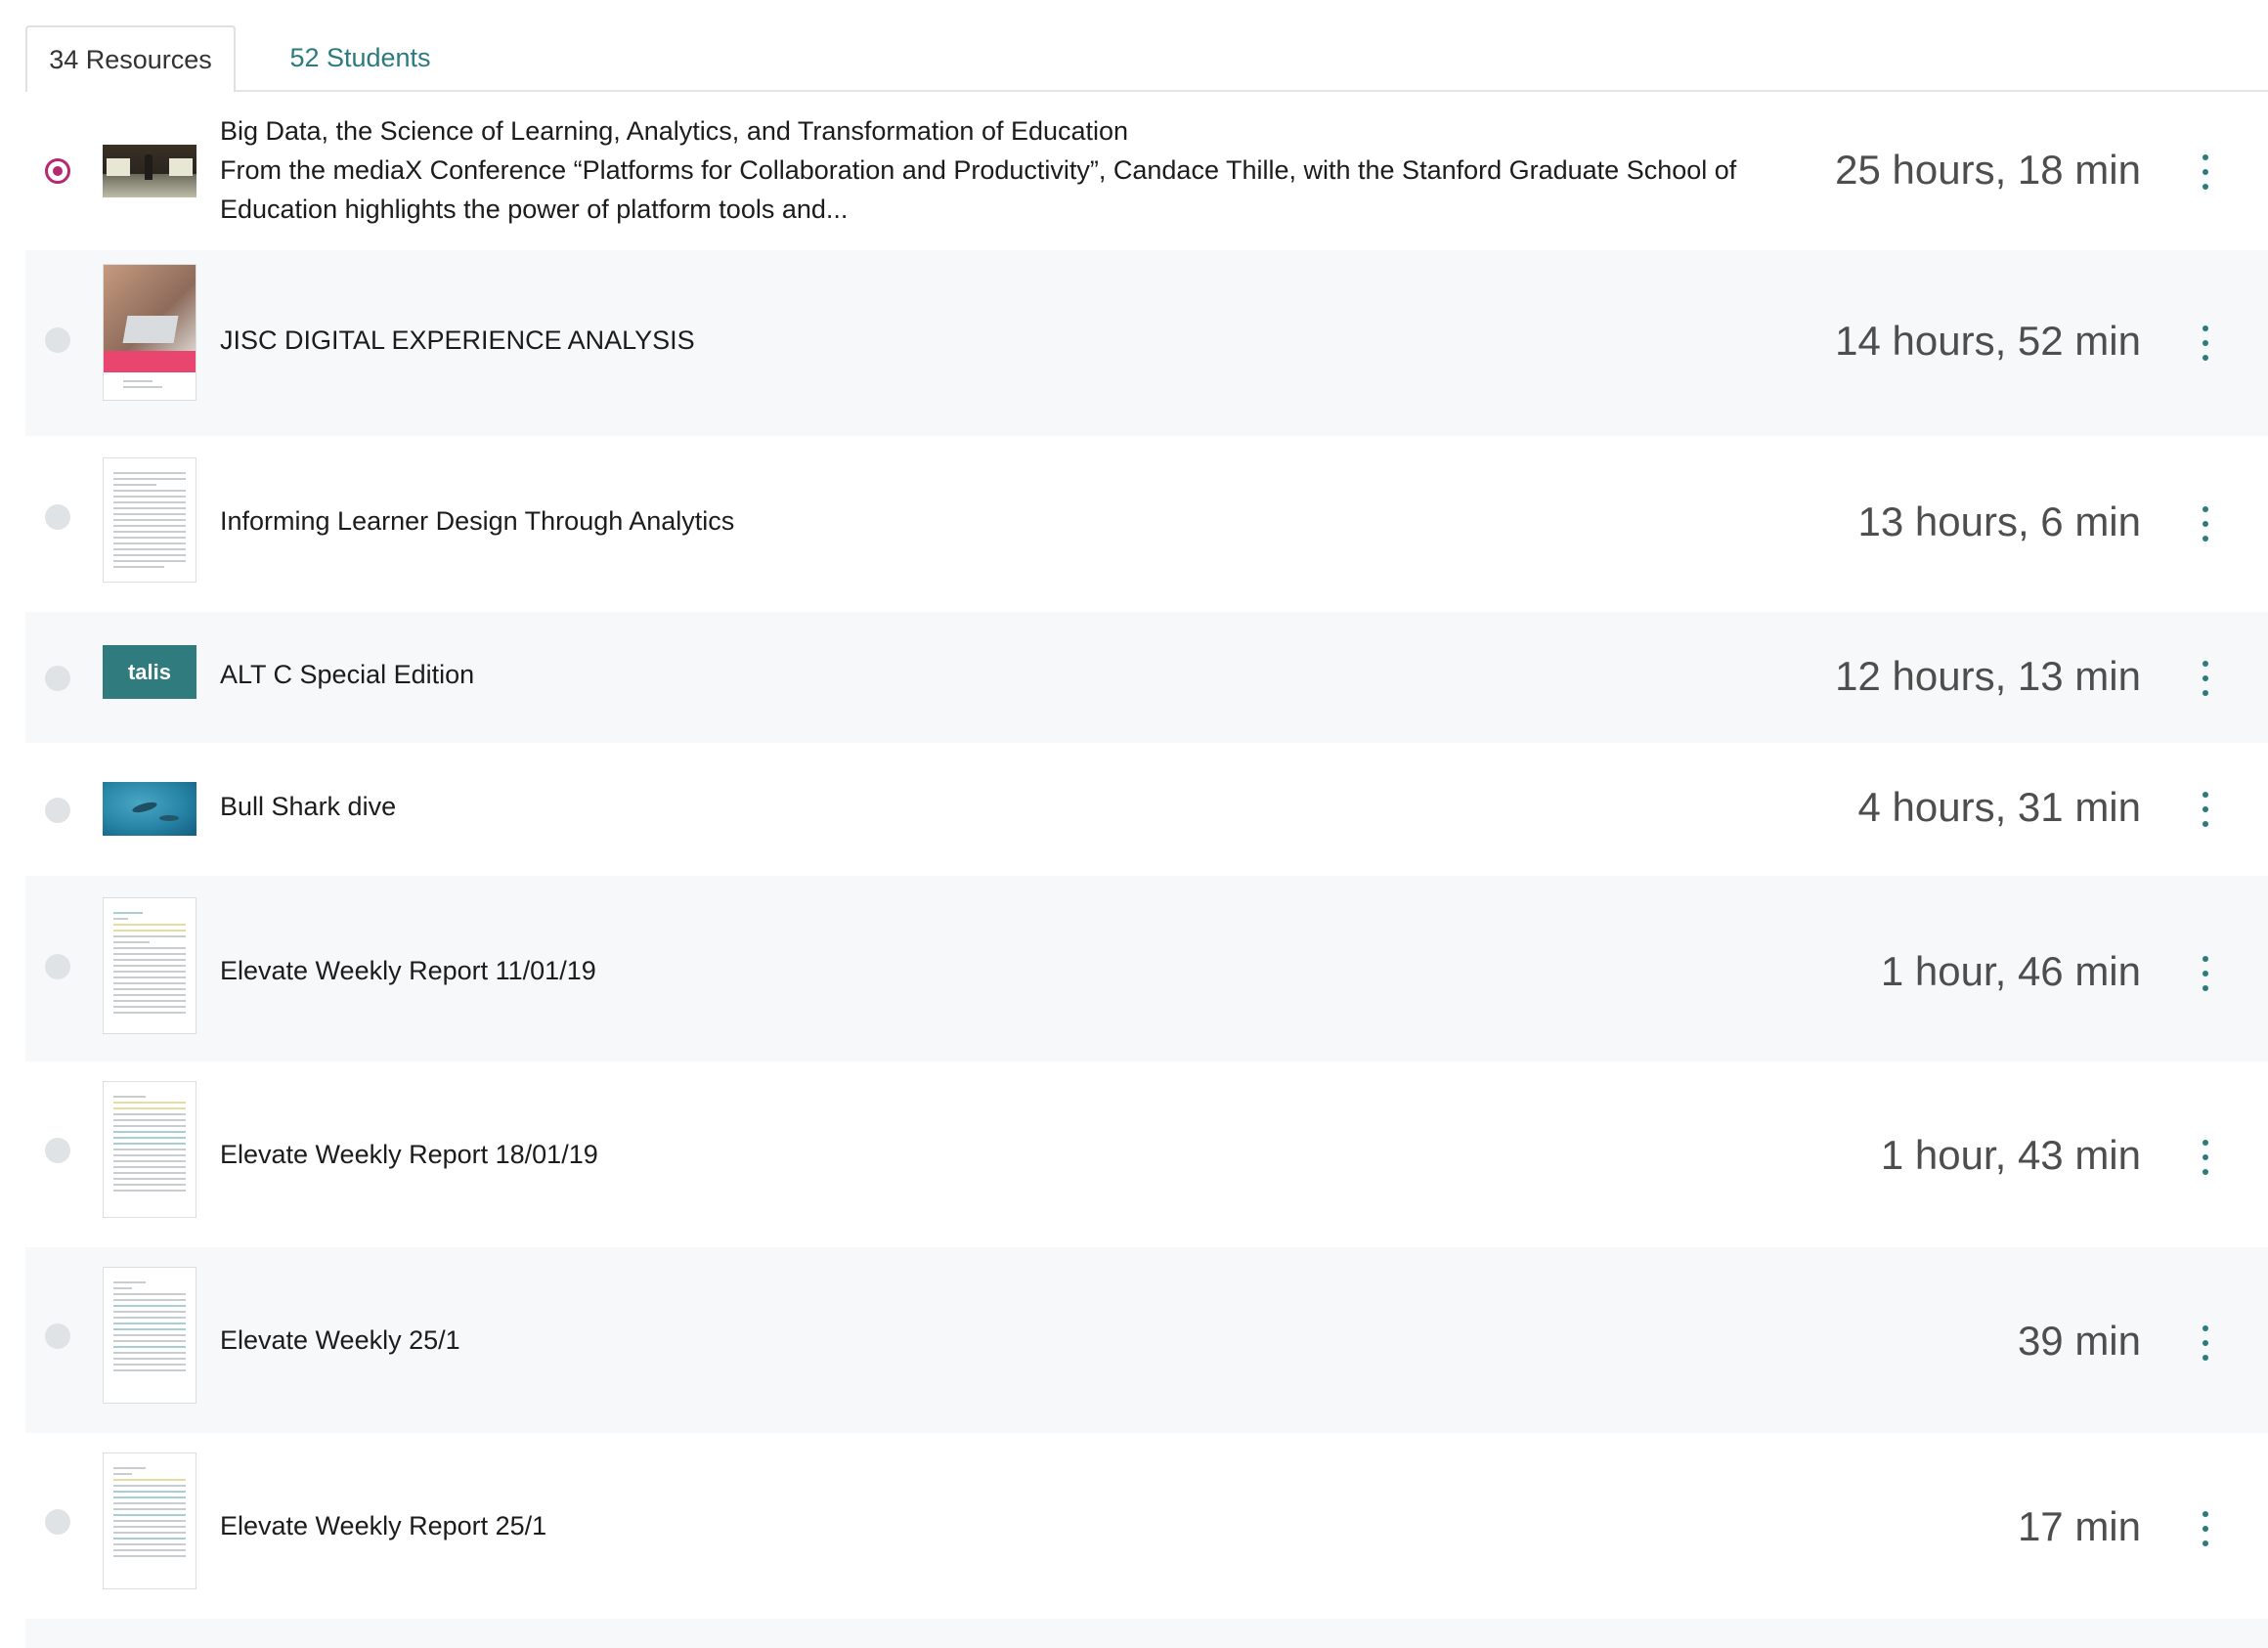 The height and width of the screenshot is (1648, 2268). Describe the element at coordinates (1988, 676) in the screenshot. I see `resource-duration: 12 hours, 13 min` at that location.